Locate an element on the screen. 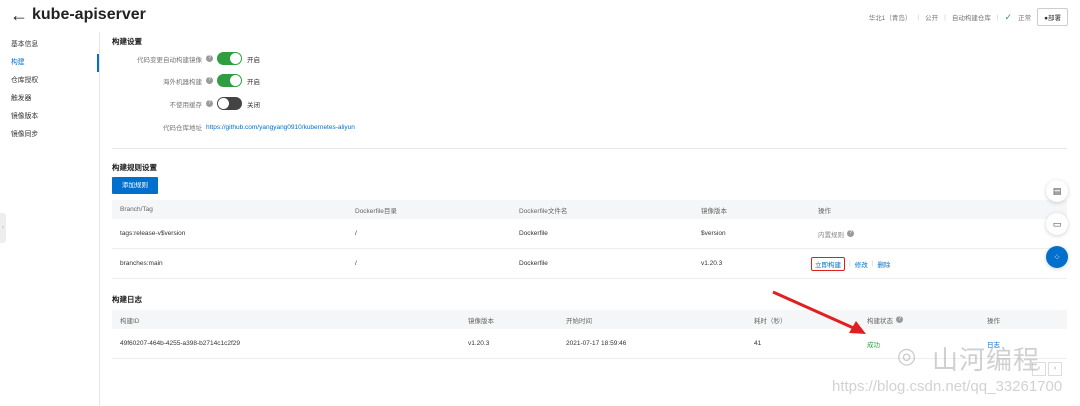 The image size is (1080, 406). document-icon: ▤ is located at coordinates (1057, 191).